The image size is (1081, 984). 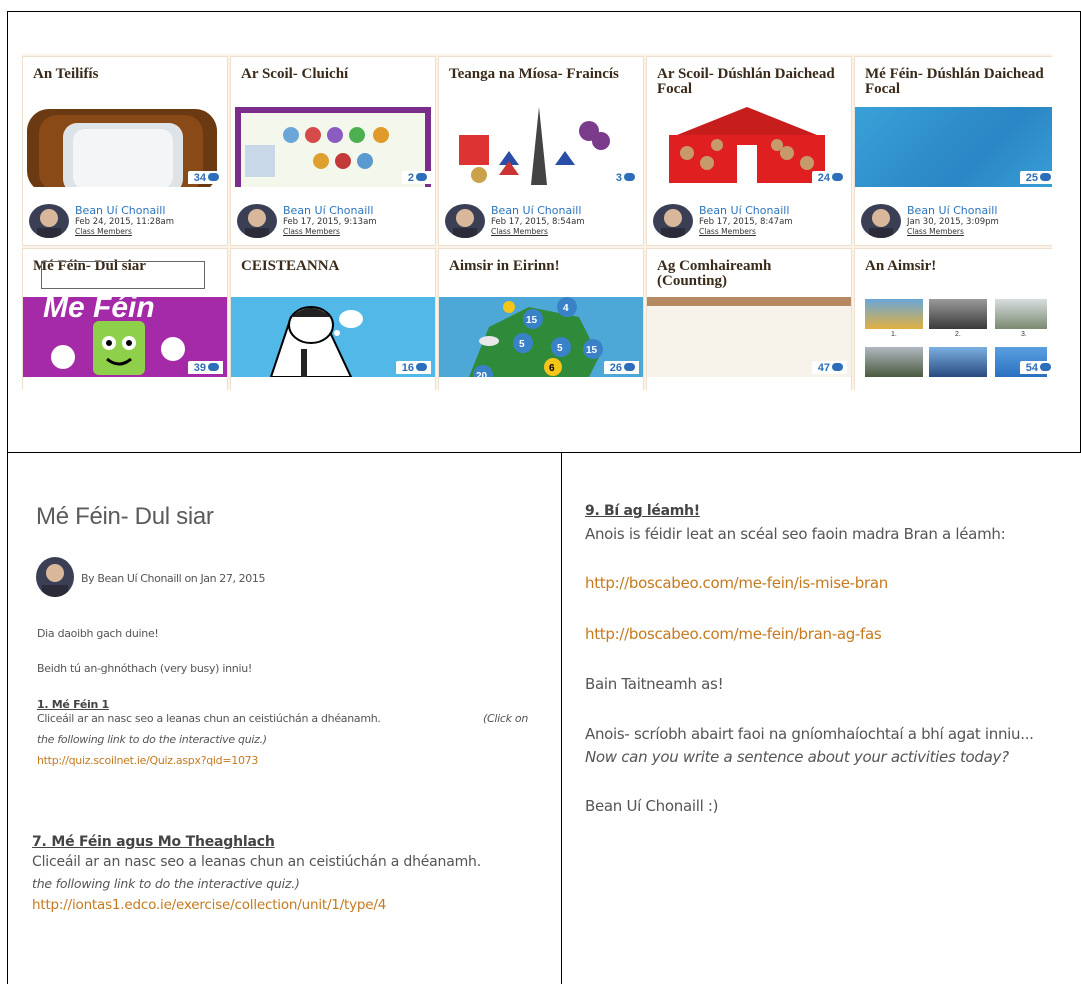 I want to click on post-date: Feb 24, 2015, 11:28am, so click(x=124, y=222).